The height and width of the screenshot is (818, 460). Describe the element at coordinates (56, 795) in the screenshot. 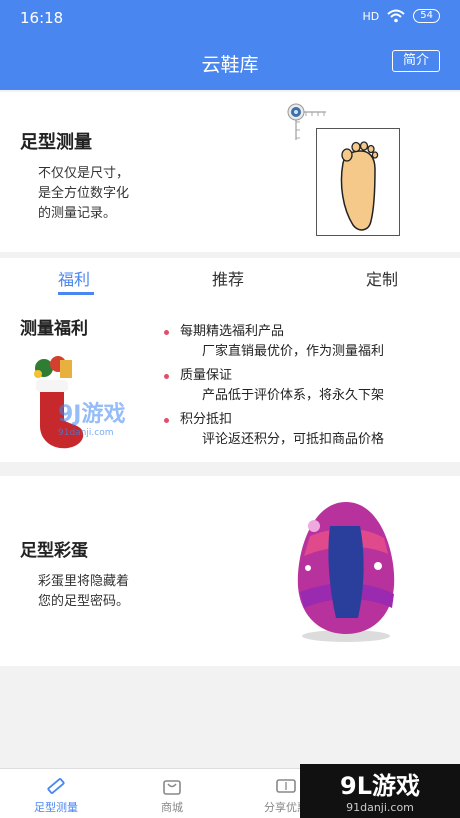

I see `nav-item-measure: 足型测量` at that location.